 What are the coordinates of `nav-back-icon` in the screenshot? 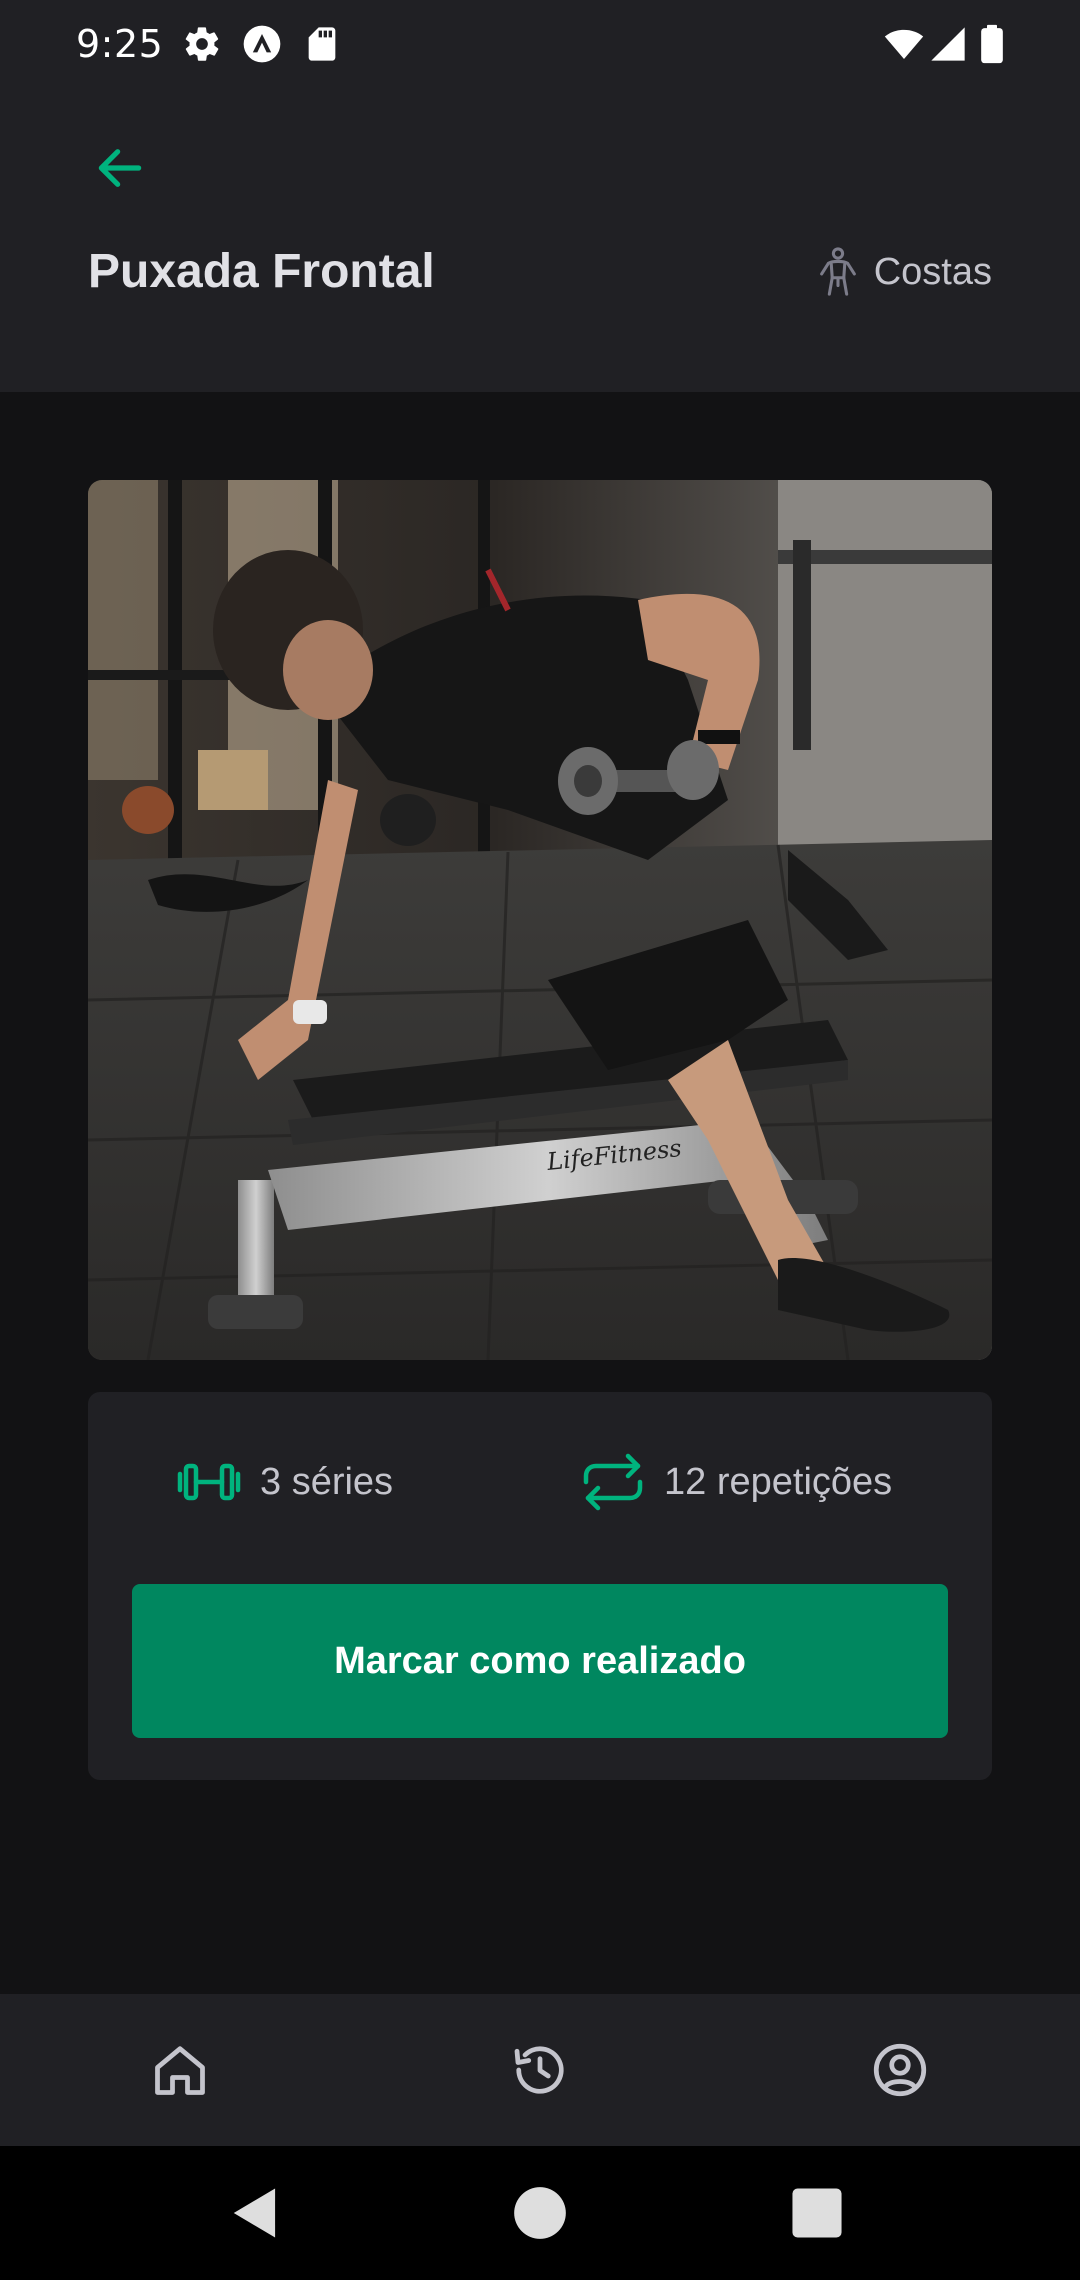 It's located at (257, 2213).